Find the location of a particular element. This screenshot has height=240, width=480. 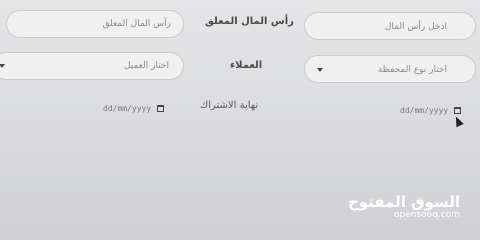

opensooq-watermark: السوق المفتوح opensooq.com is located at coordinates (404, 207).